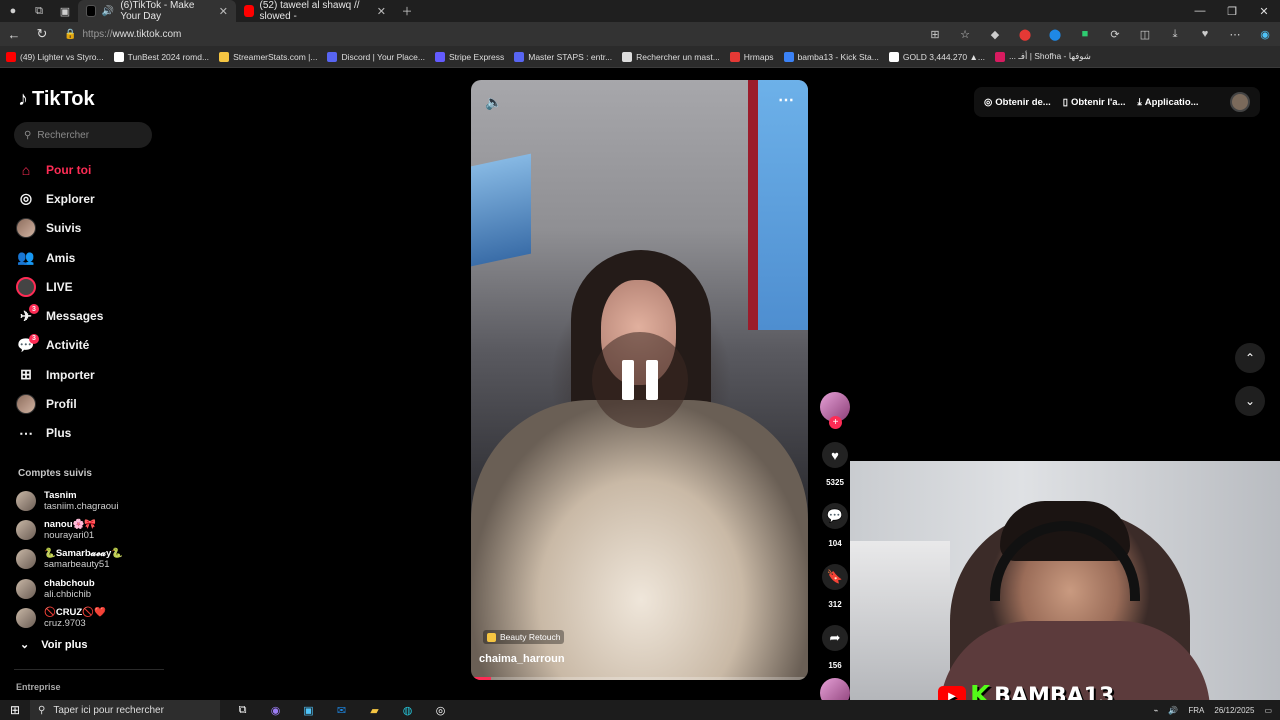  What do you see at coordinates (59, 433) in the screenshot?
I see `sidebar-item-plus: ⋯ Plus` at bounding box center [59, 433].